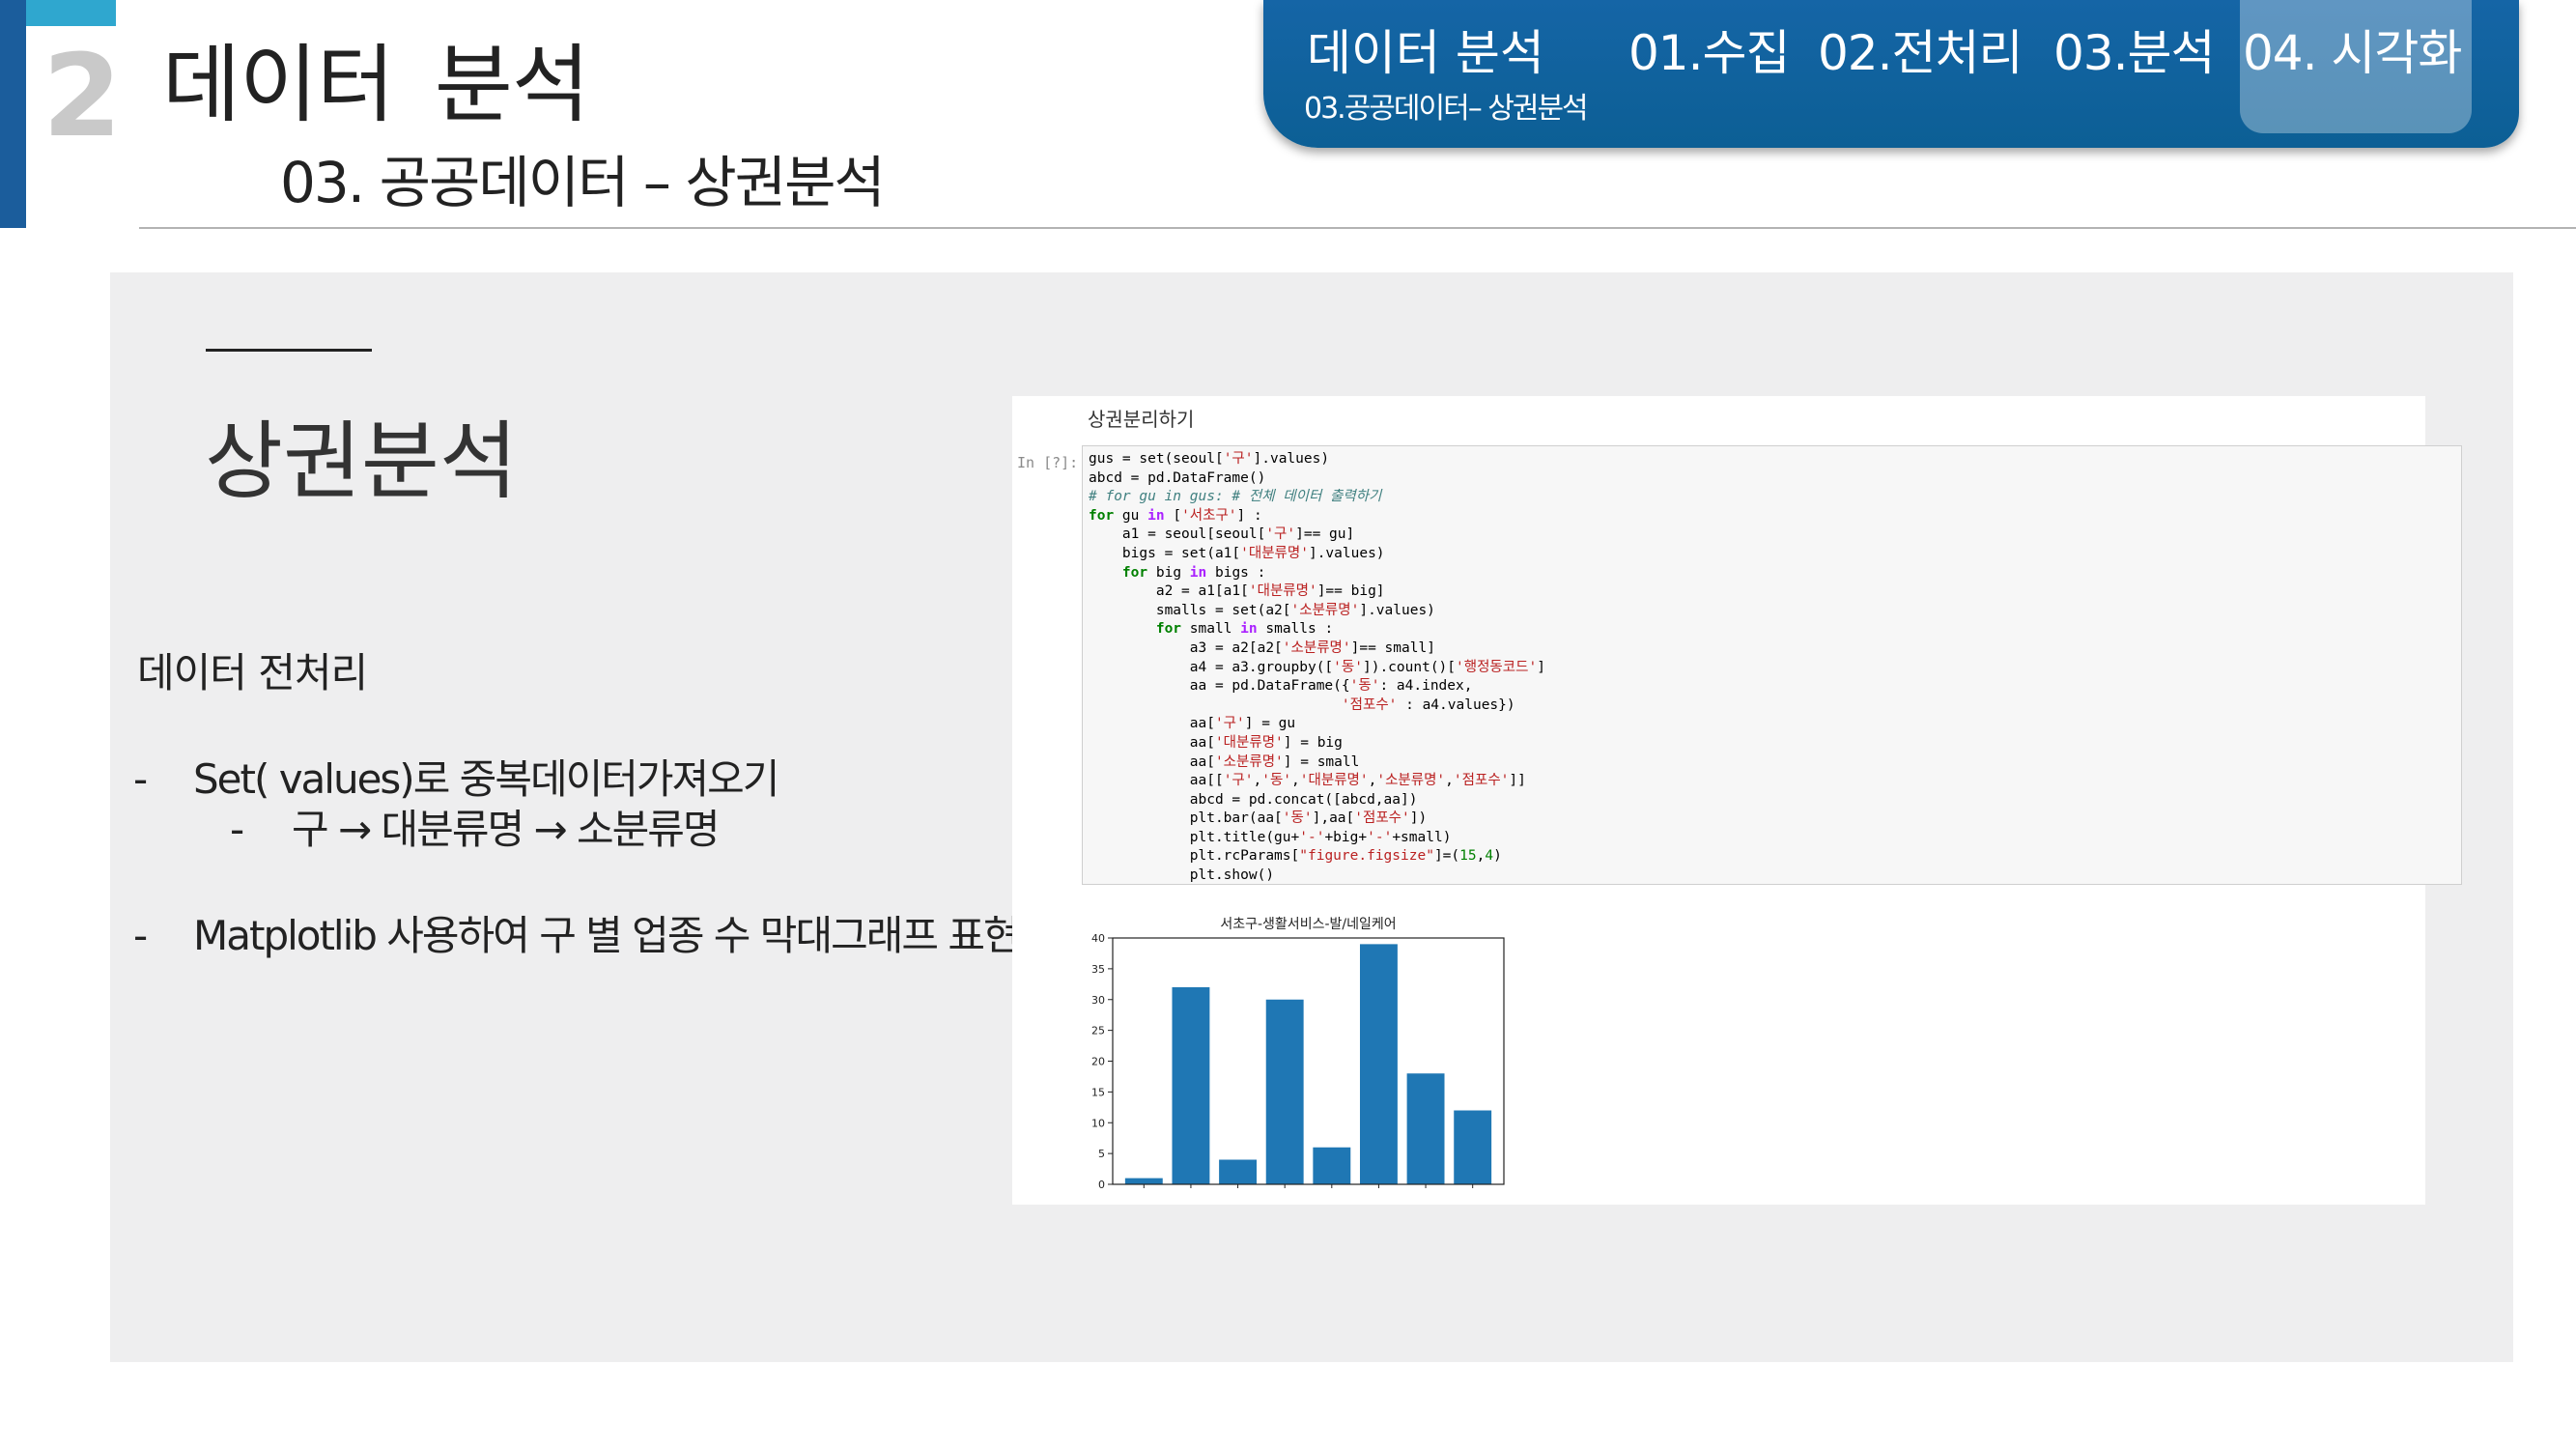 The image size is (2576, 1449). Describe the element at coordinates (1098, 969) in the screenshot. I see `y-tick-label: 35` at that location.